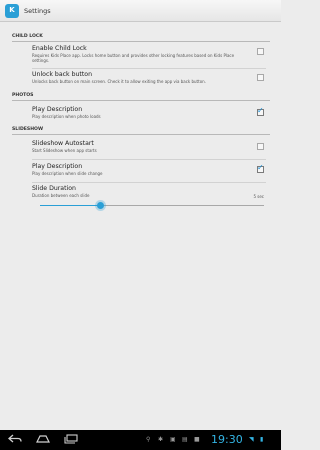  Describe the element at coordinates (185, 439) in the screenshot. I see `download-icon: ▤` at that location.